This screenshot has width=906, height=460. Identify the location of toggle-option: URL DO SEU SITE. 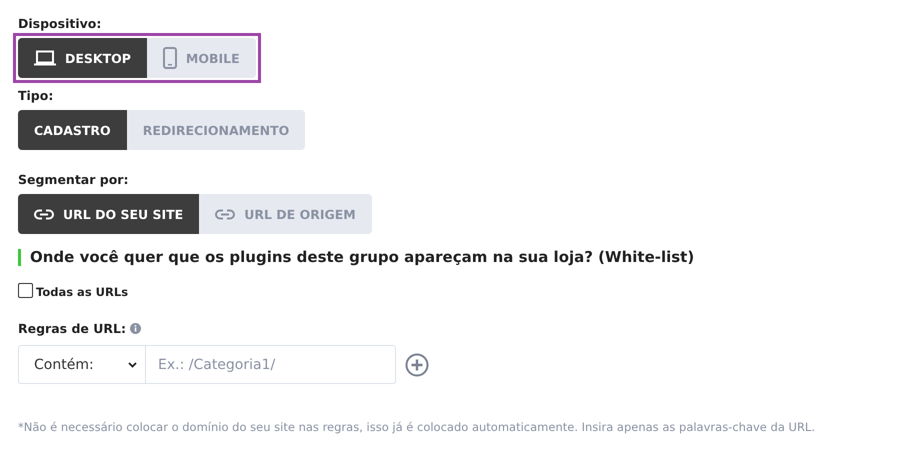
(109, 214).